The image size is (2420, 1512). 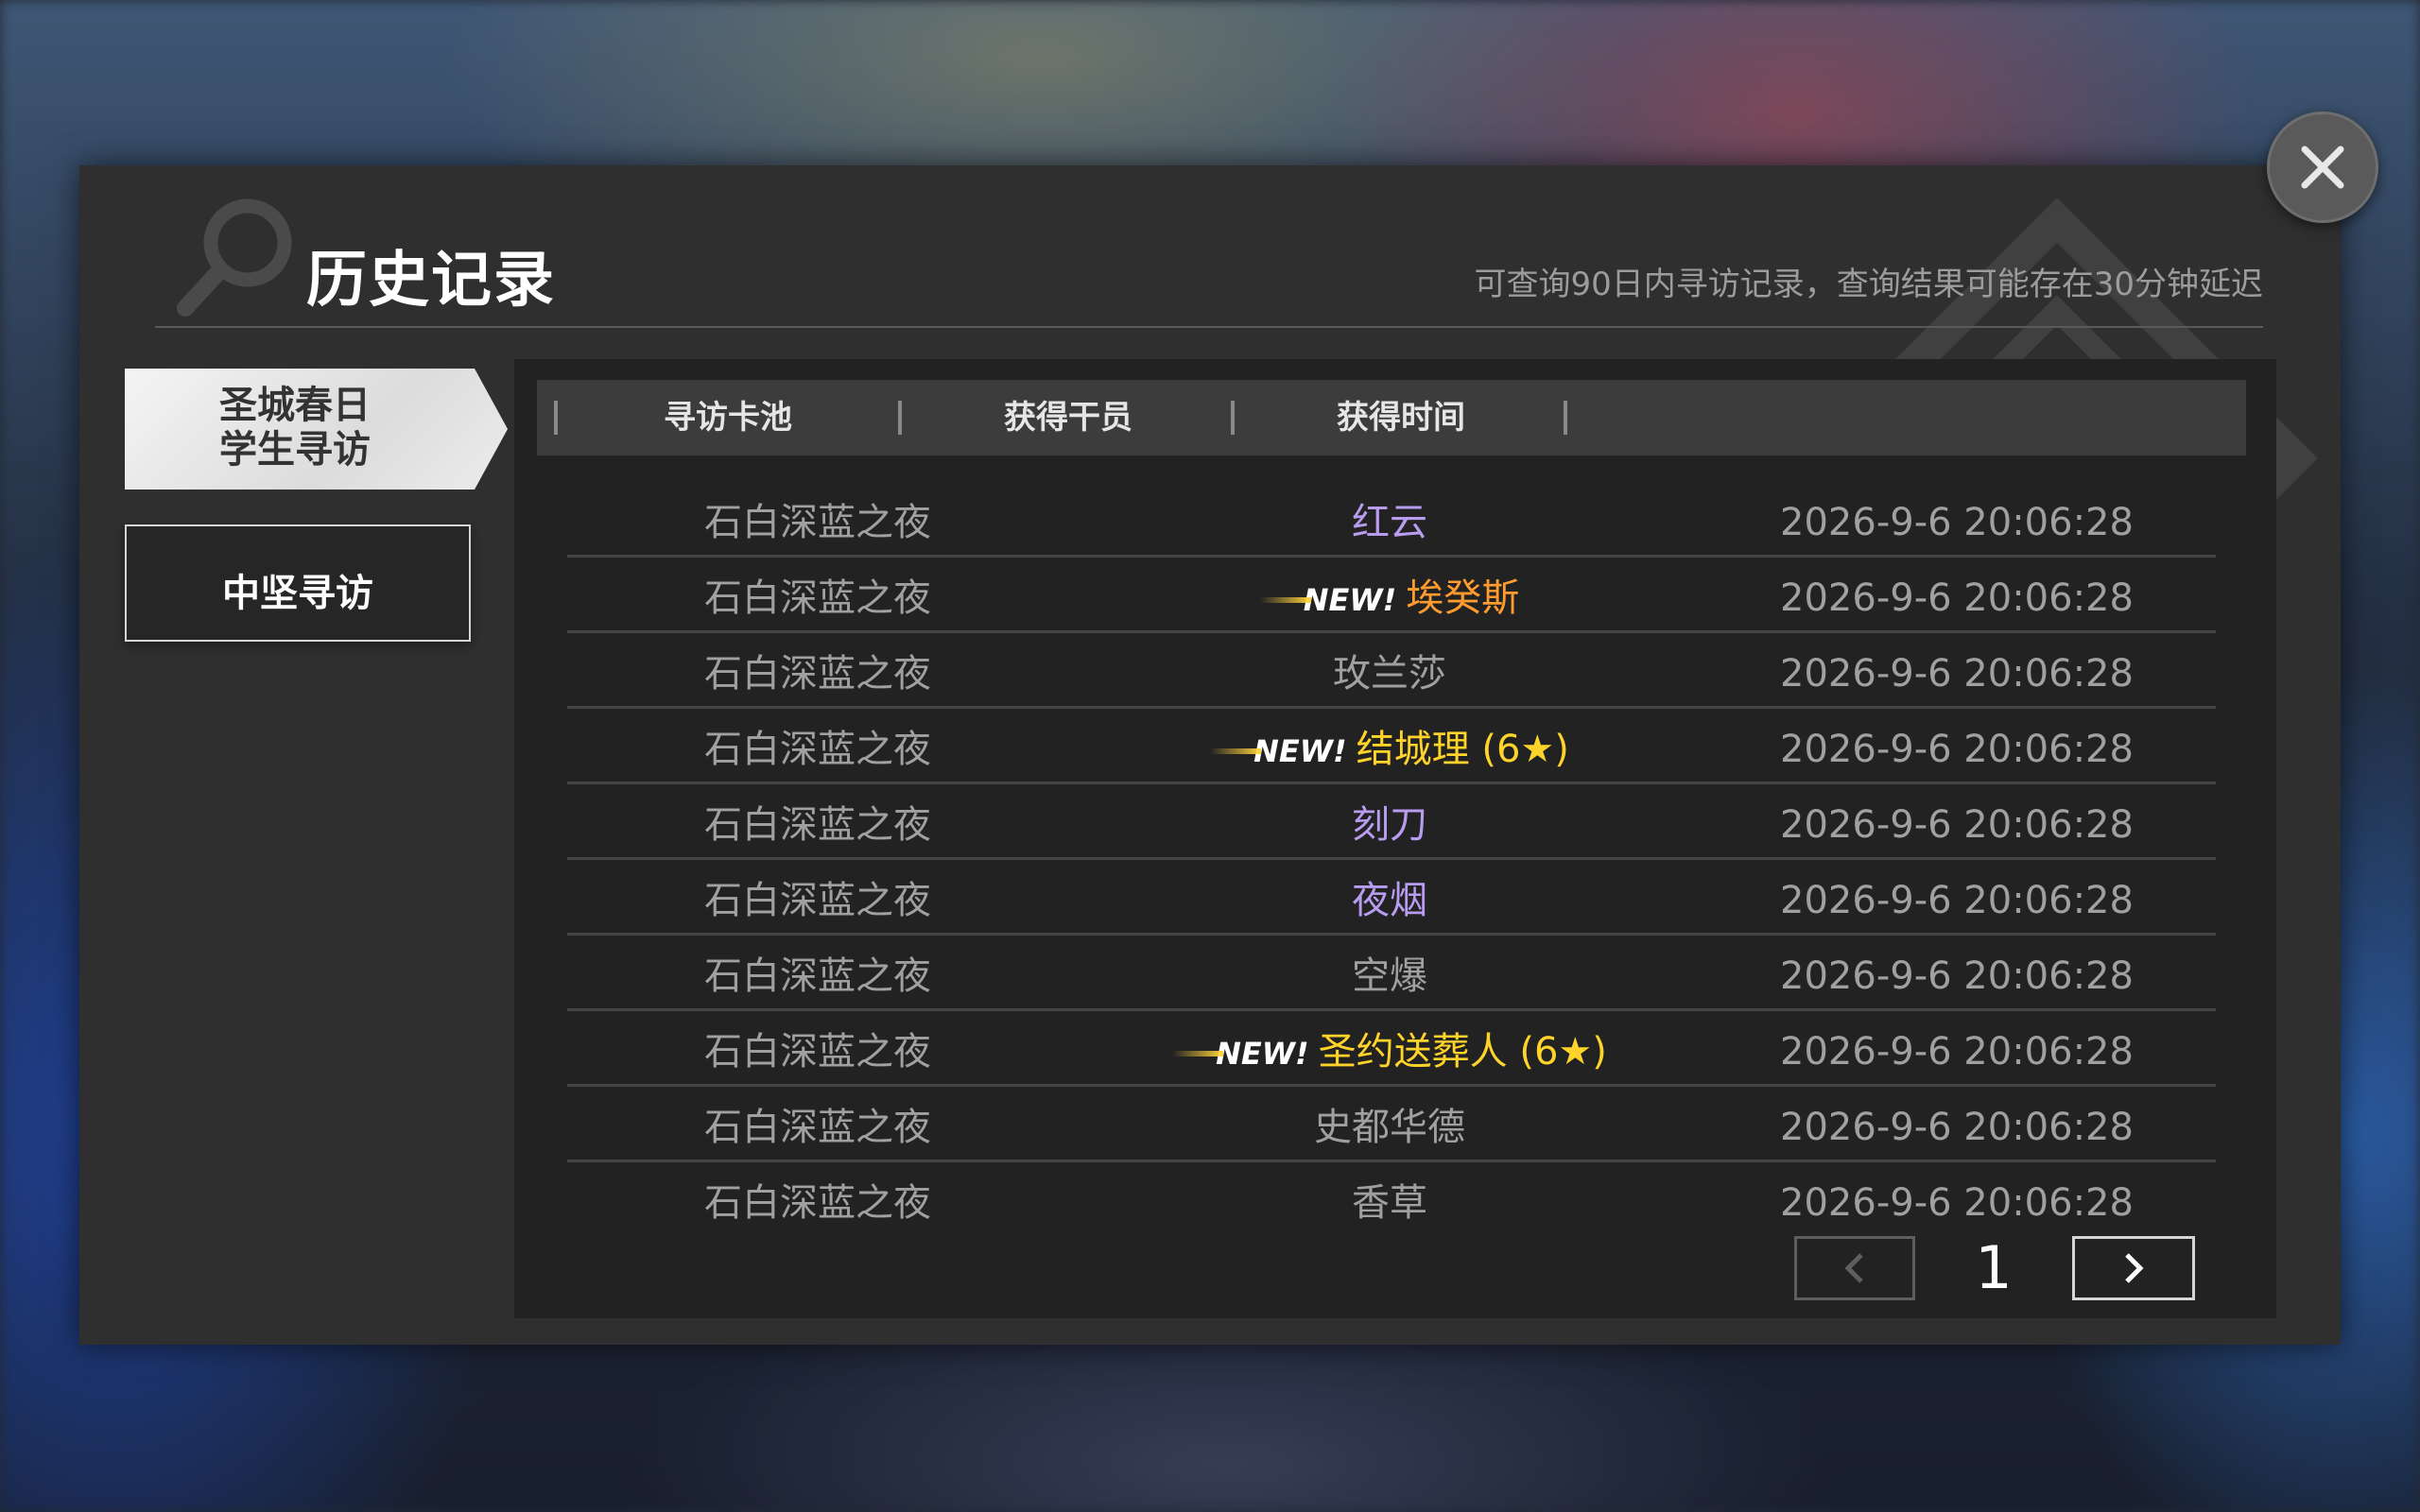 What do you see at coordinates (1868, 284) in the screenshot?
I see `query-hint: 可查询90日内寻访记录，查询结果可能存在30分钟延迟` at bounding box center [1868, 284].